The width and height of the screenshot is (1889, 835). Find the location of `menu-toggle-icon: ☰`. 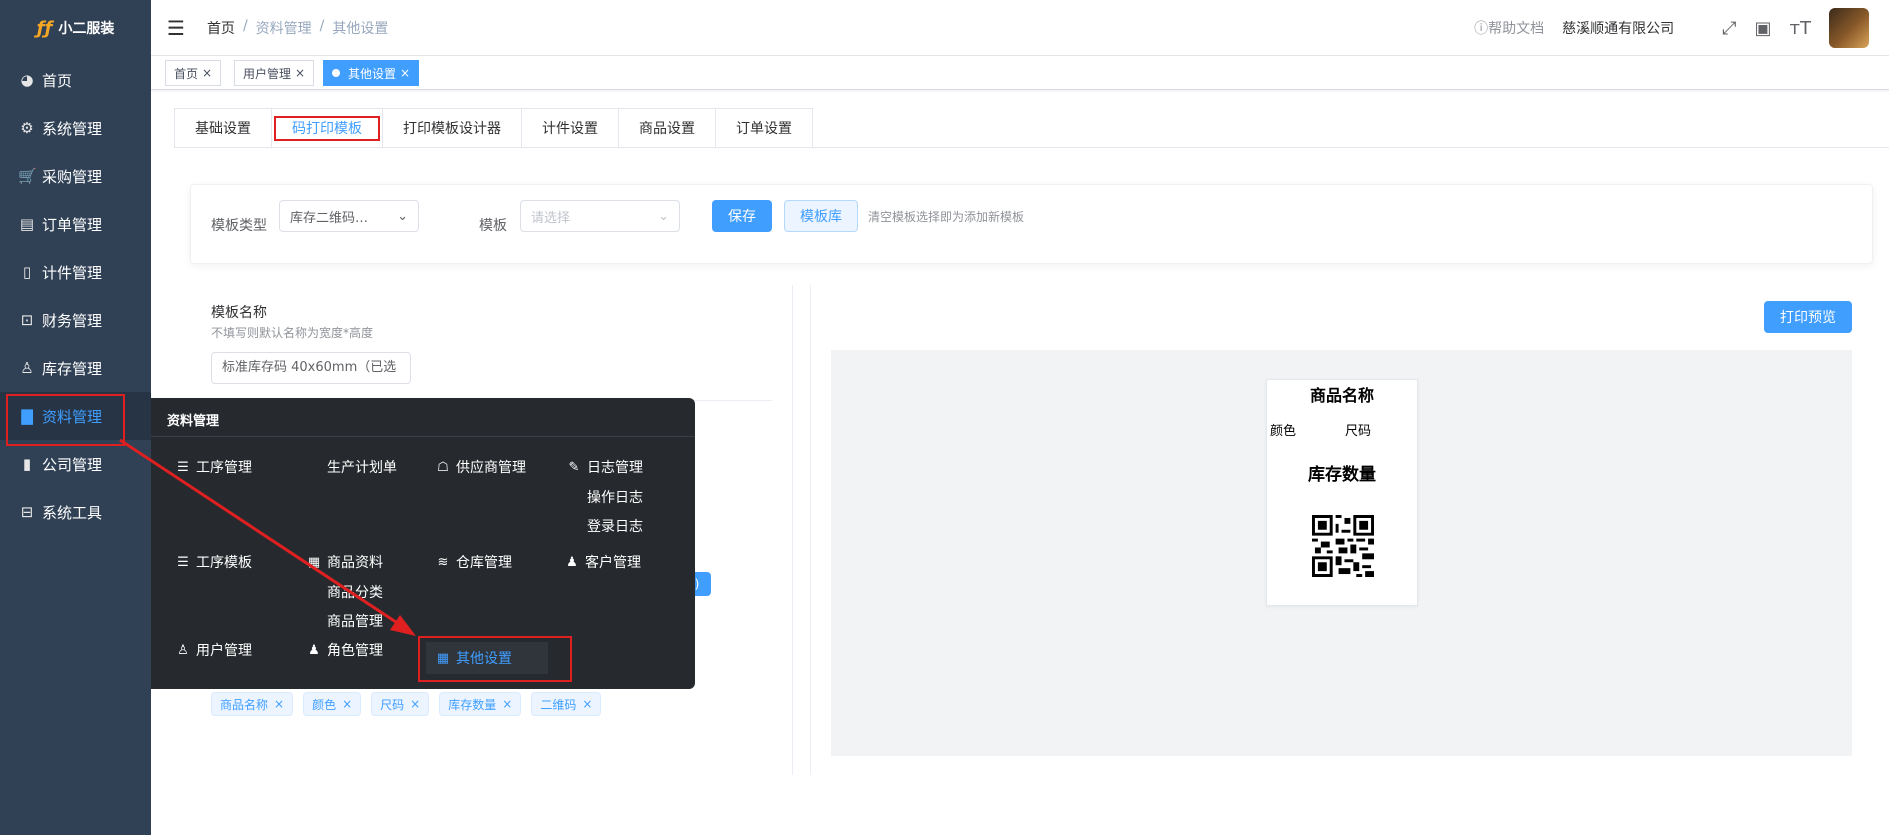

menu-toggle-icon: ☰ is located at coordinates (176, 28).